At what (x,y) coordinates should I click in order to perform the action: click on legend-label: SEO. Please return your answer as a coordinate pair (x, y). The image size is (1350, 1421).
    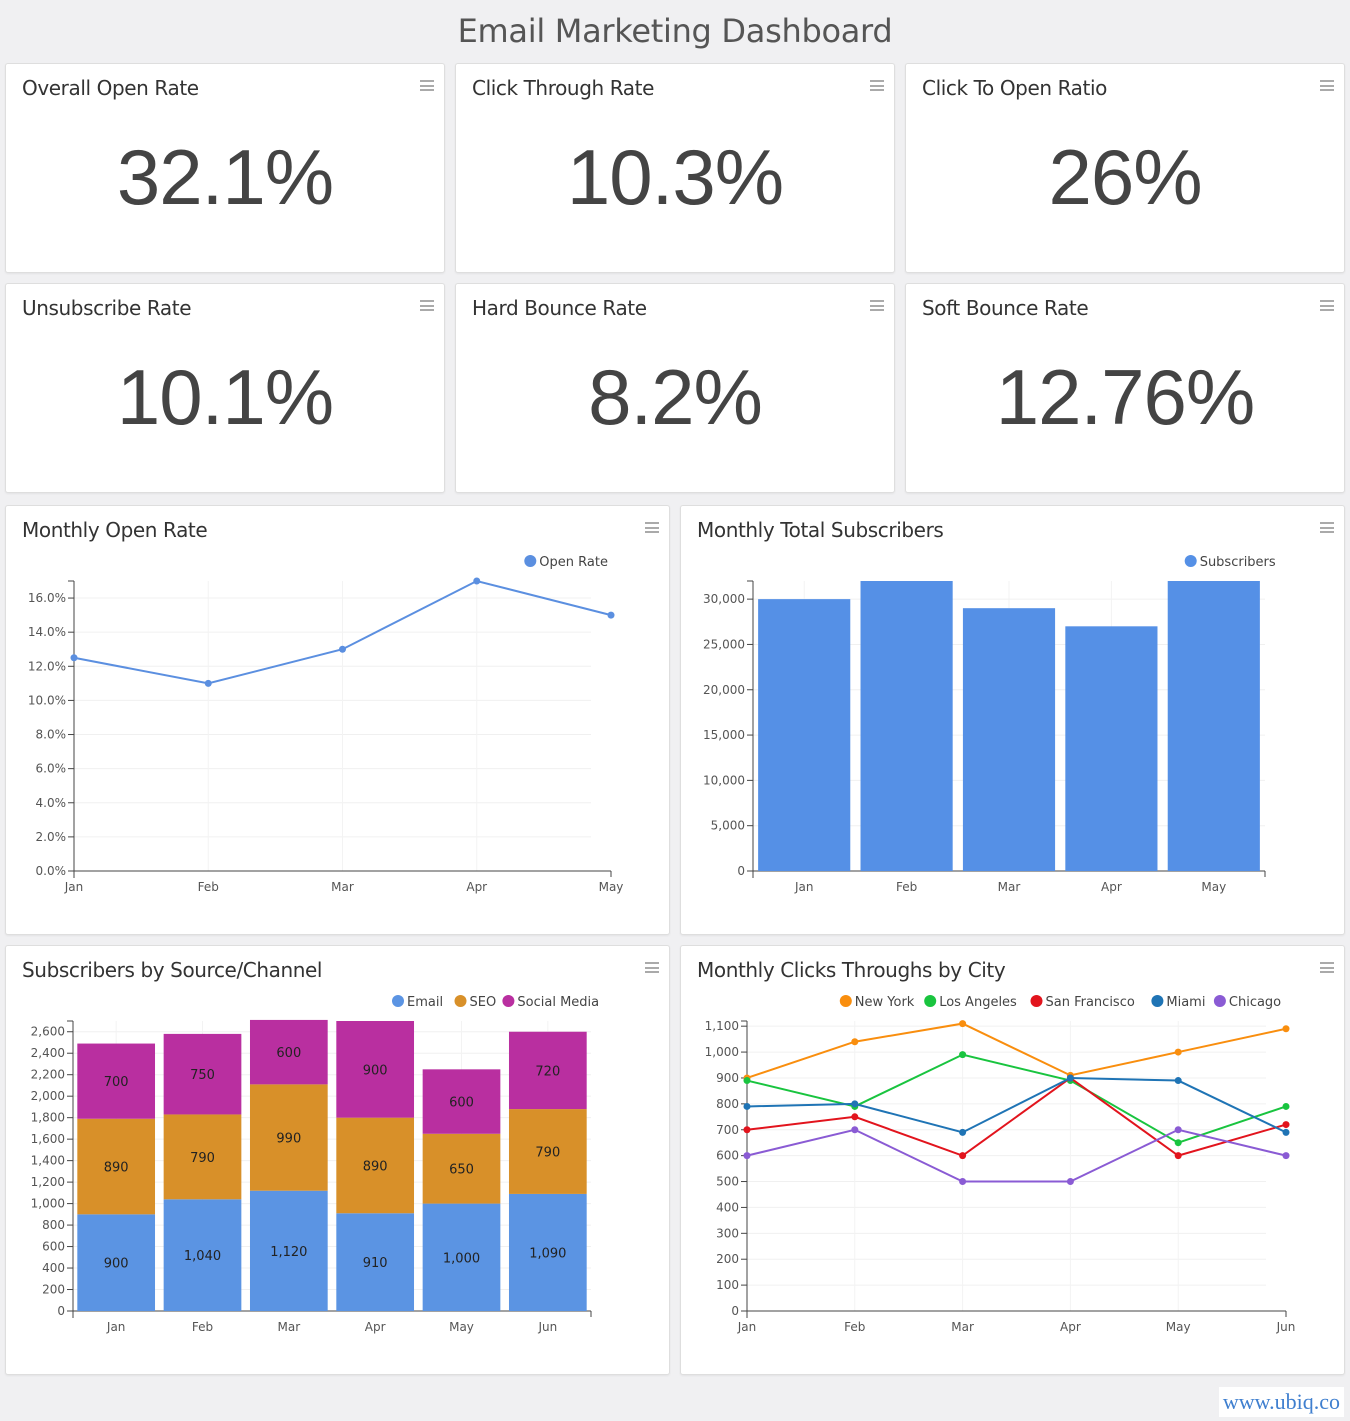
    Looking at the image, I should click on (483, 1002).